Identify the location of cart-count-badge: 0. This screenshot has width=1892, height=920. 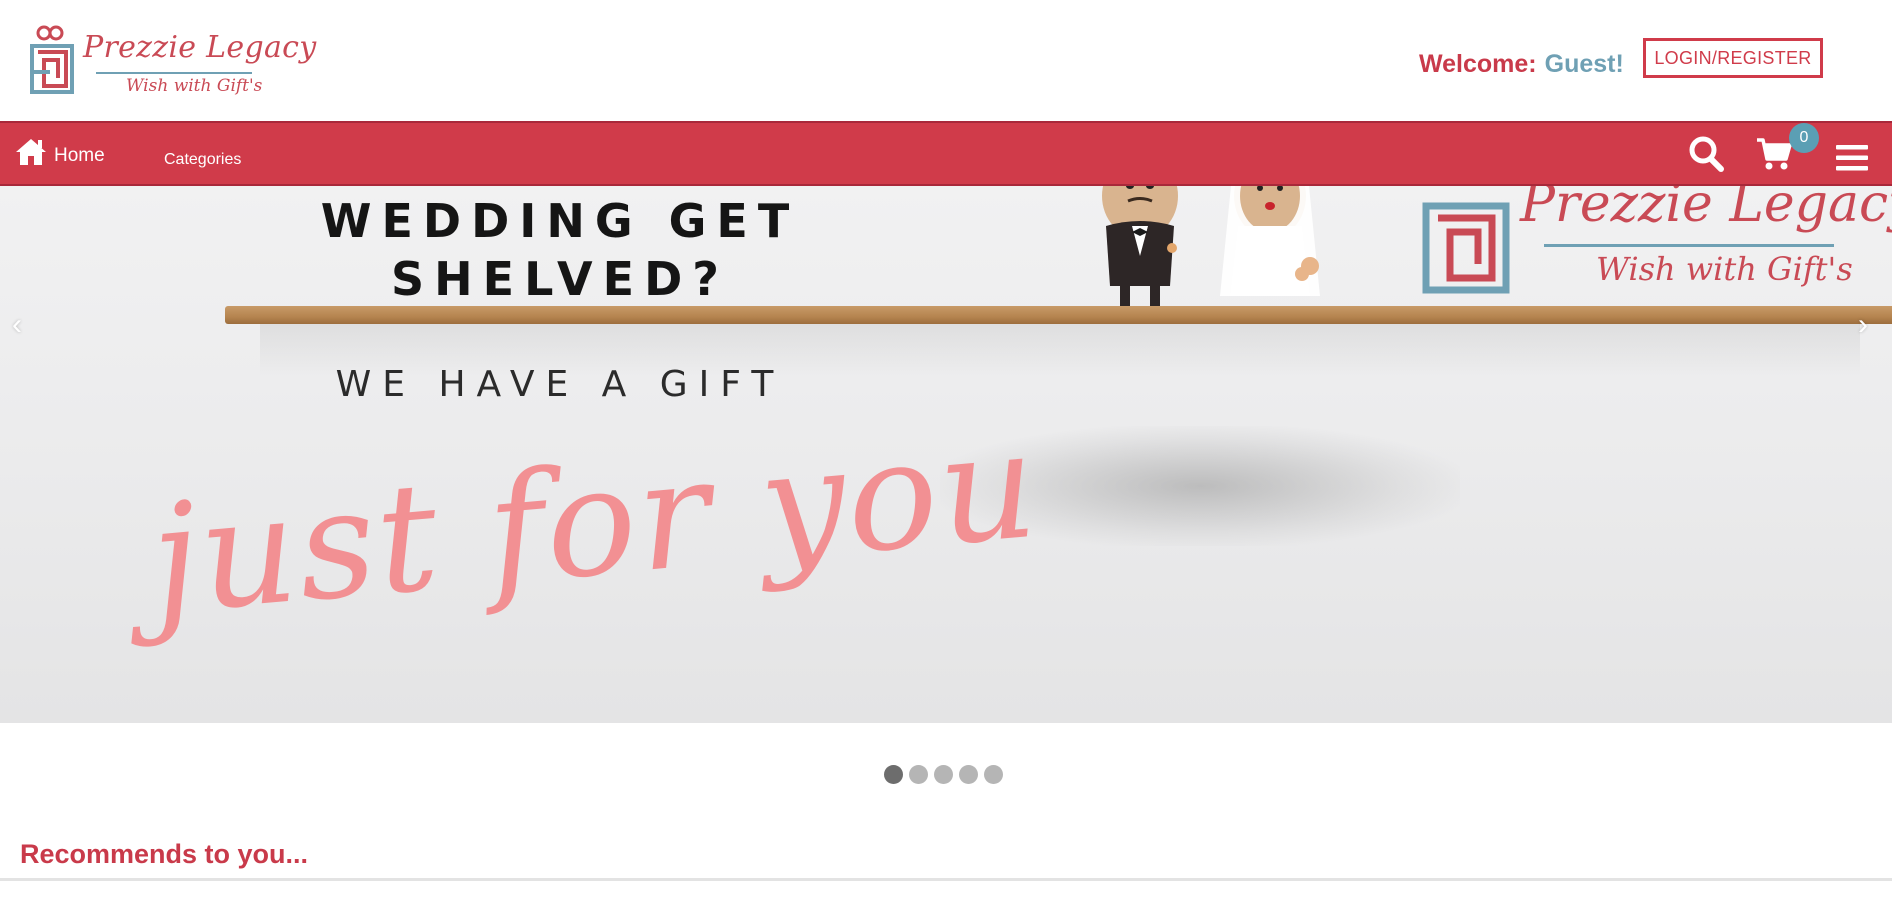
(1804, 138).